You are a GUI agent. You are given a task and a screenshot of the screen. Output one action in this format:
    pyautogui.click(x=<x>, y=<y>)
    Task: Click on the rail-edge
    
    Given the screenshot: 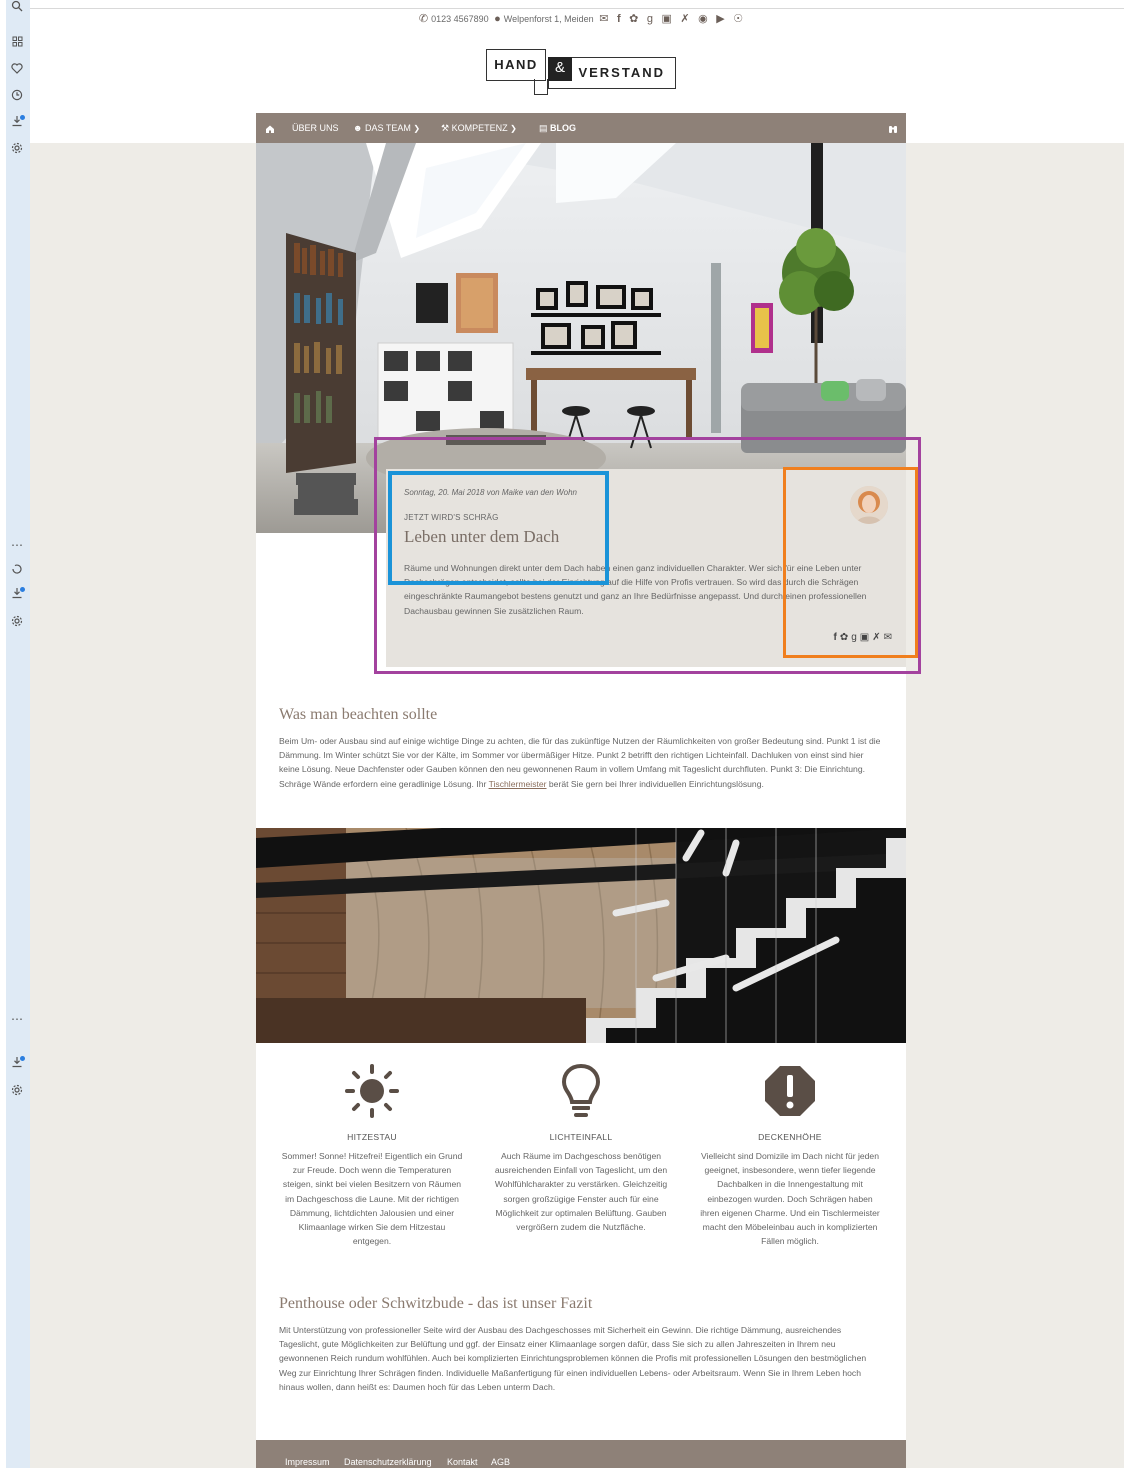 What is the action you would take?
    pyautogui.click(x=3, y=734)
    